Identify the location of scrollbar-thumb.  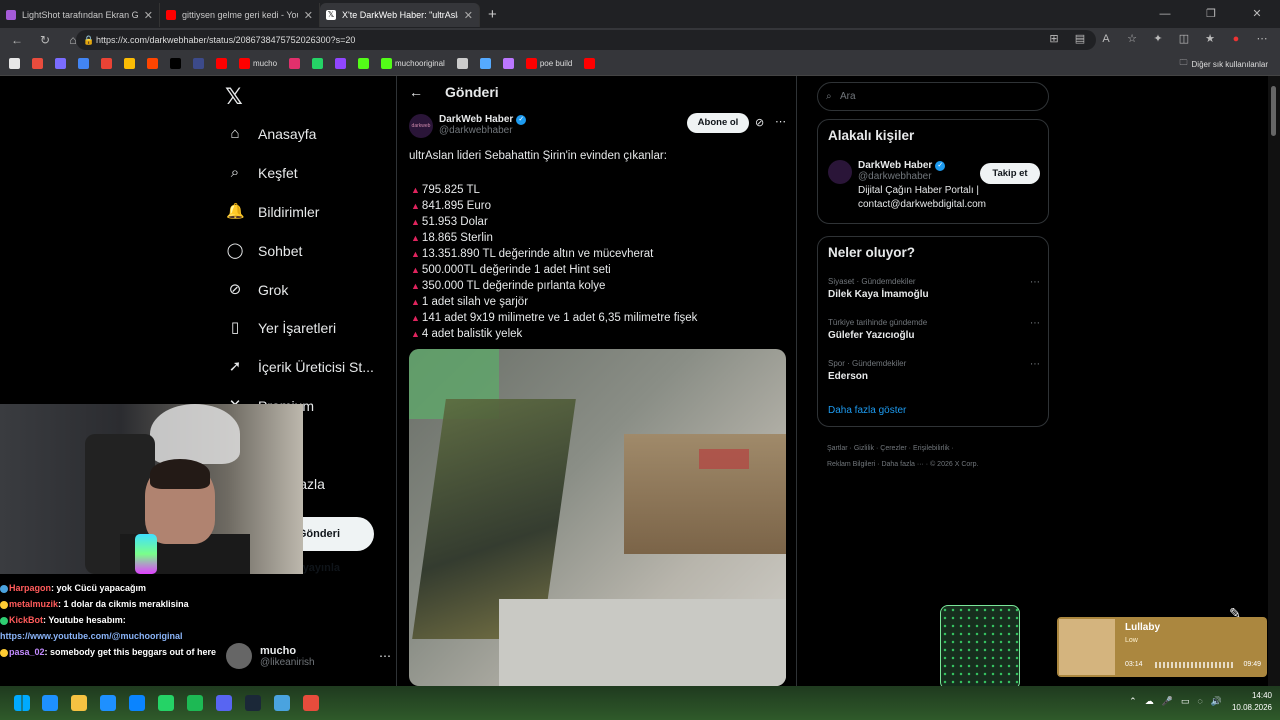
(1273, 111).